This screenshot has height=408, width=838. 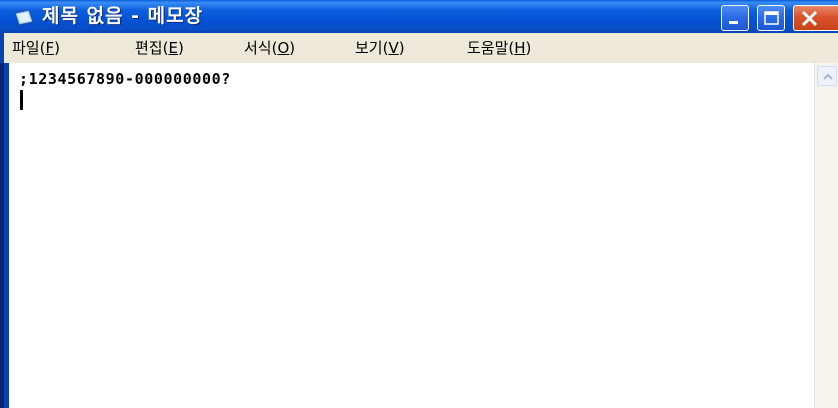 I want to click on notepad-icon, so click(x=24, y=17).